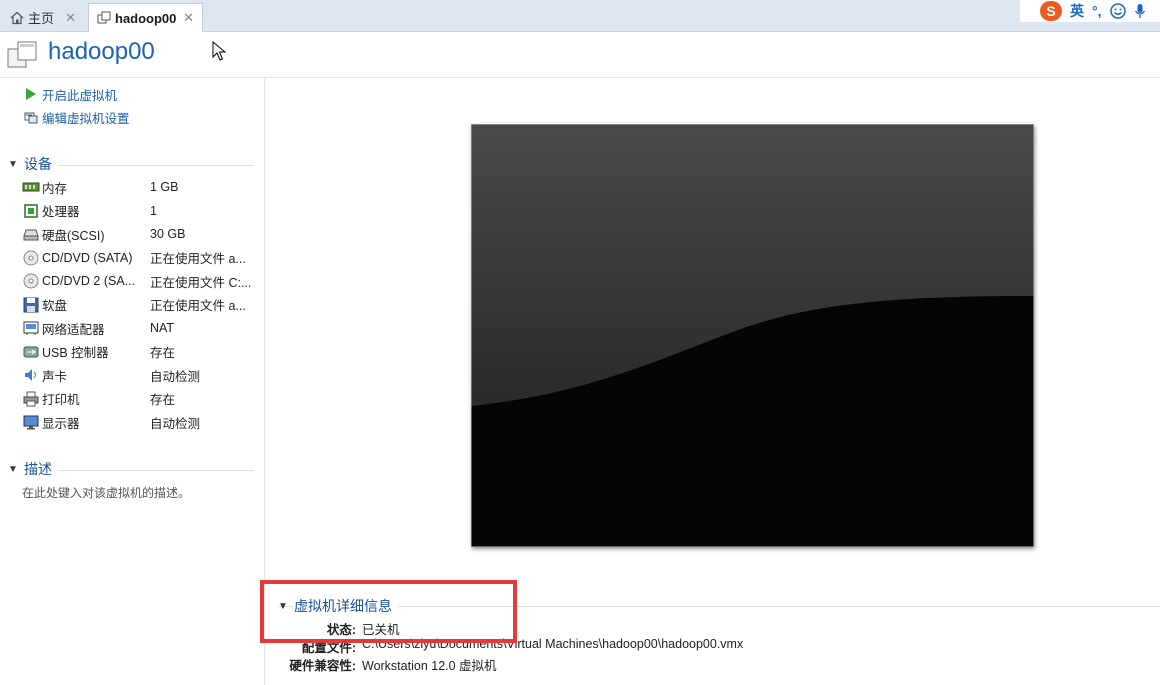 The height and width of the screenshot is (685, 1160). What do you see at coordinates (61, 423) in the screenshot?
I see `device-name: 显示器` at bounding box center [61, 423].